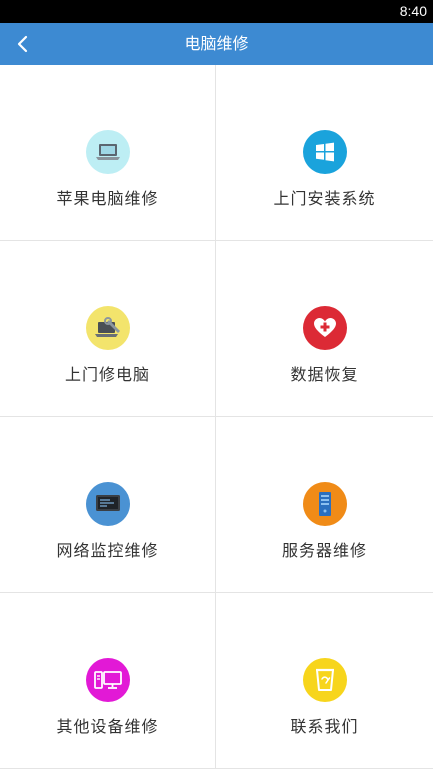  I want to click on tile-install-system: 上门安装系统, so click(324, 153).